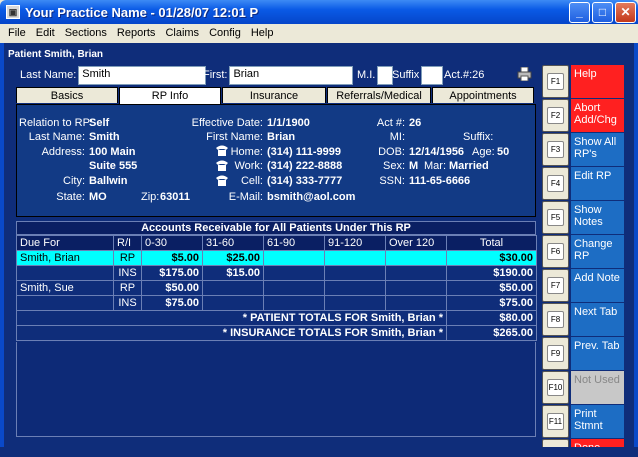 The height and width of the screenshot is (457, 638). I want to click on f6-change-rp-button: F6 Change RP, so click(583, 251).